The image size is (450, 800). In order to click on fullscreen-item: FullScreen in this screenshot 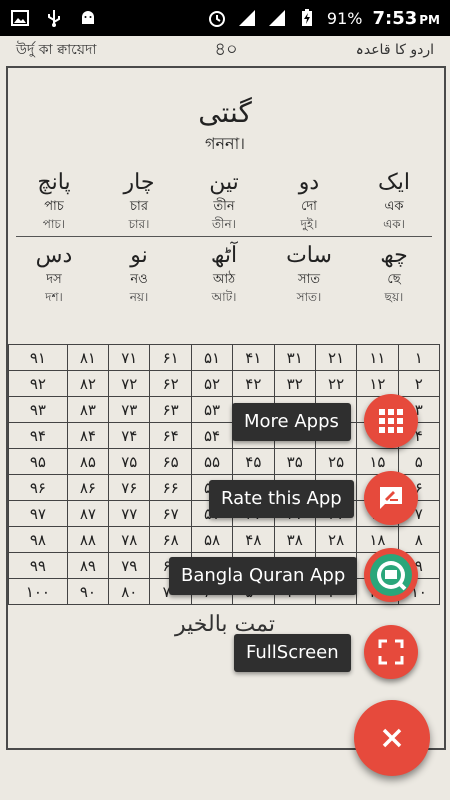, I will do `click(292, 653)`.